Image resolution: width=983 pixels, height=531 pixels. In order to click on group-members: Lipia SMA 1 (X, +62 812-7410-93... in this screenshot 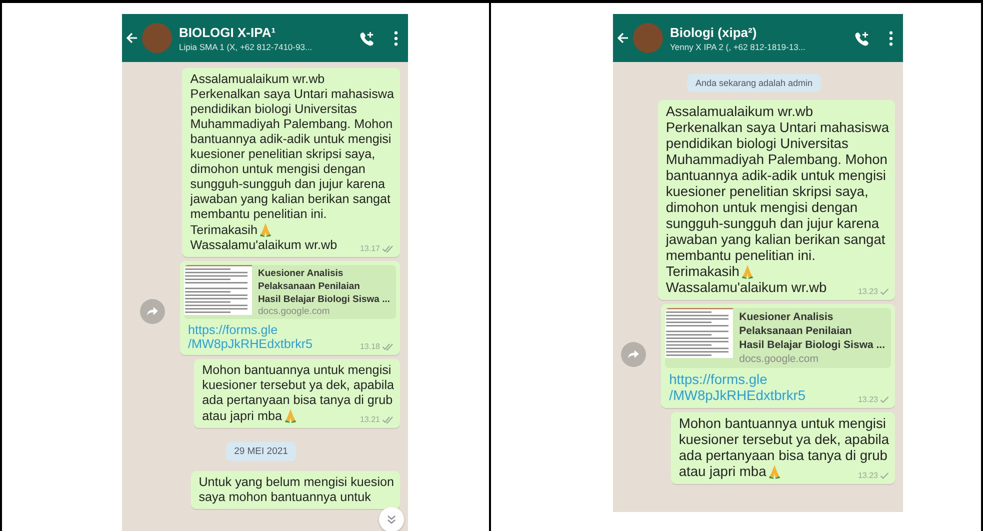, I will do `click(246, 47)`.